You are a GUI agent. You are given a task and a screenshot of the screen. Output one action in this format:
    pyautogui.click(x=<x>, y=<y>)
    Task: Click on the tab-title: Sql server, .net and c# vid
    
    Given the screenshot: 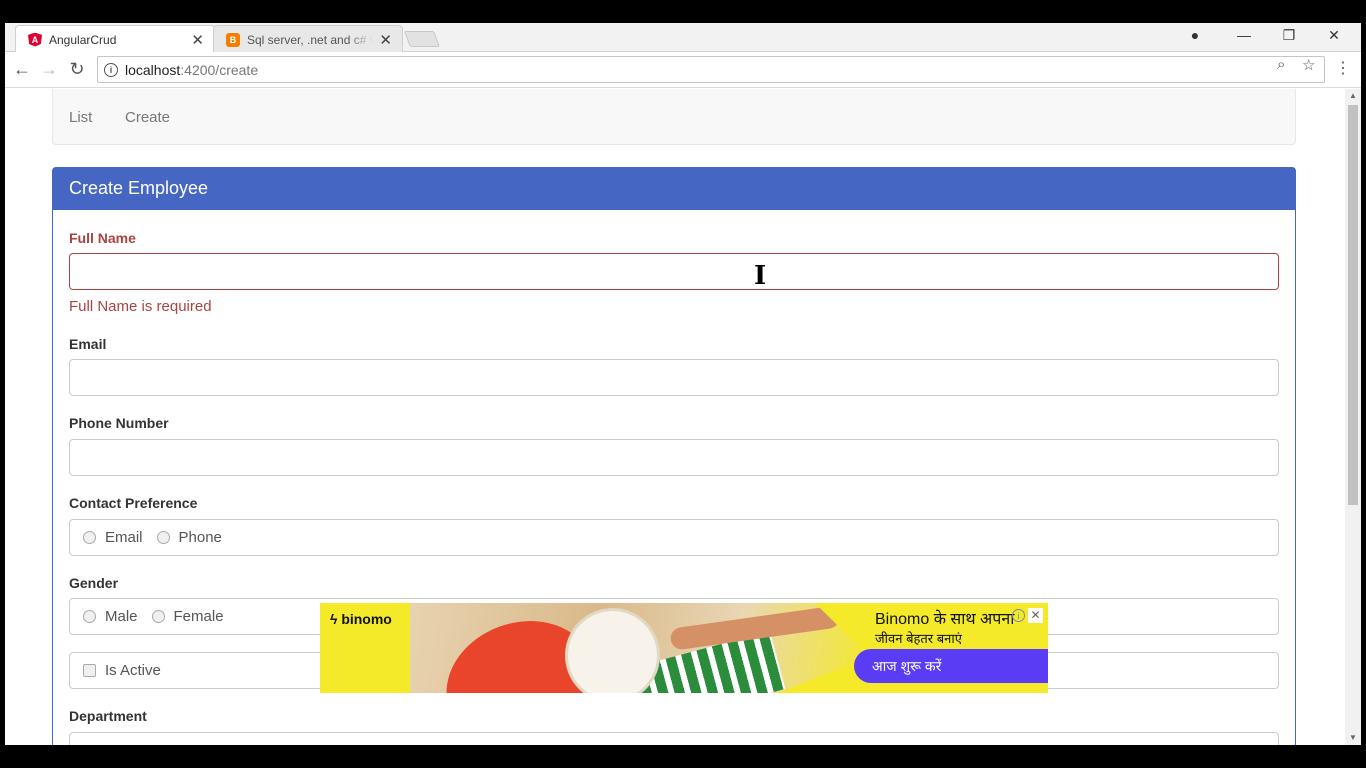 What is the action you would take?
    pyautogui.click(x=310, y=39)
    